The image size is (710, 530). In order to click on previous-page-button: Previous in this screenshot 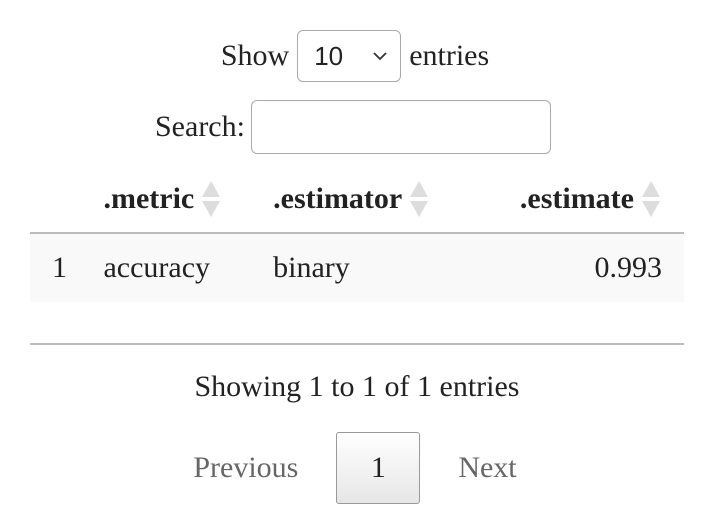, I will do `click(245, 468)`.